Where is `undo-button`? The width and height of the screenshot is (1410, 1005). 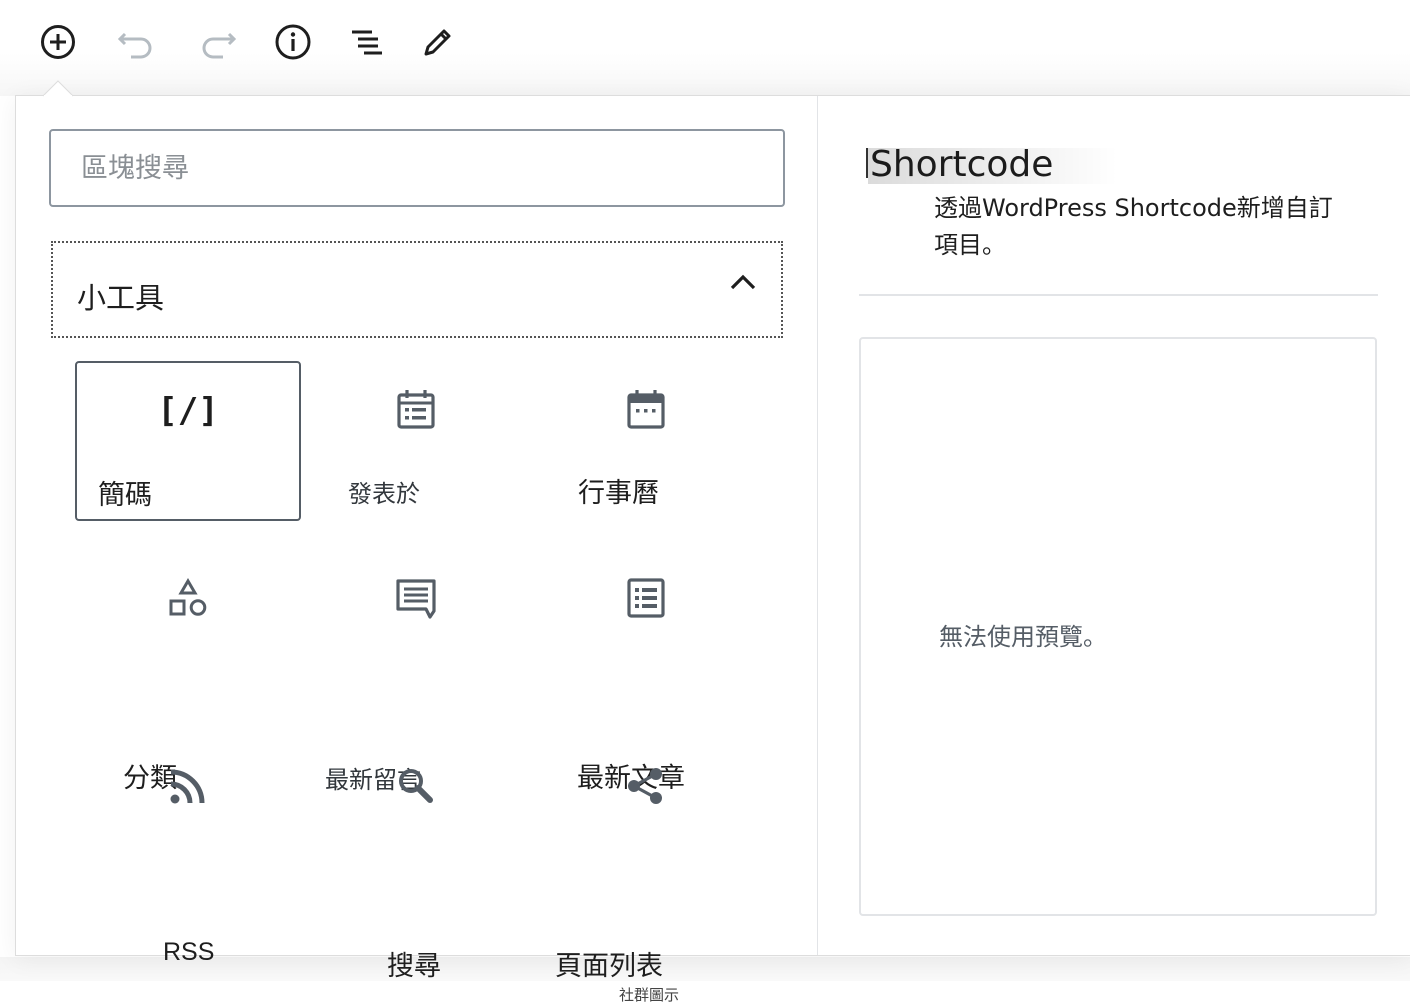
undo-button is located at coordinates (137, 42).